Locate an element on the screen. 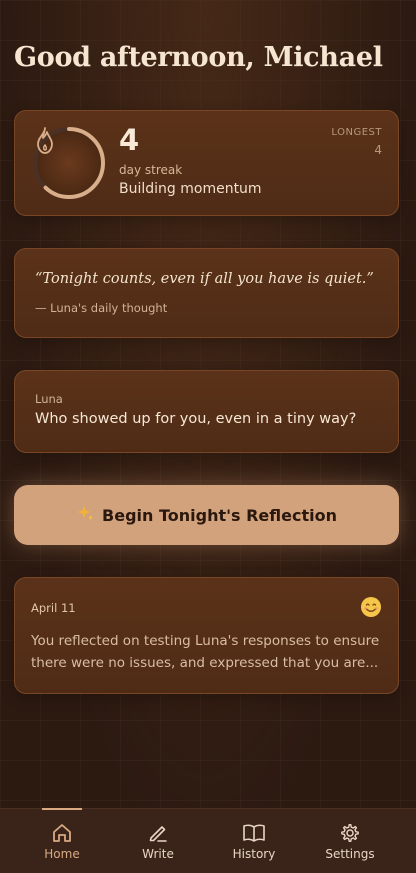 This screenshot has width=416, height=873. tab-settings: Settings is located at coordinates (350, 841).